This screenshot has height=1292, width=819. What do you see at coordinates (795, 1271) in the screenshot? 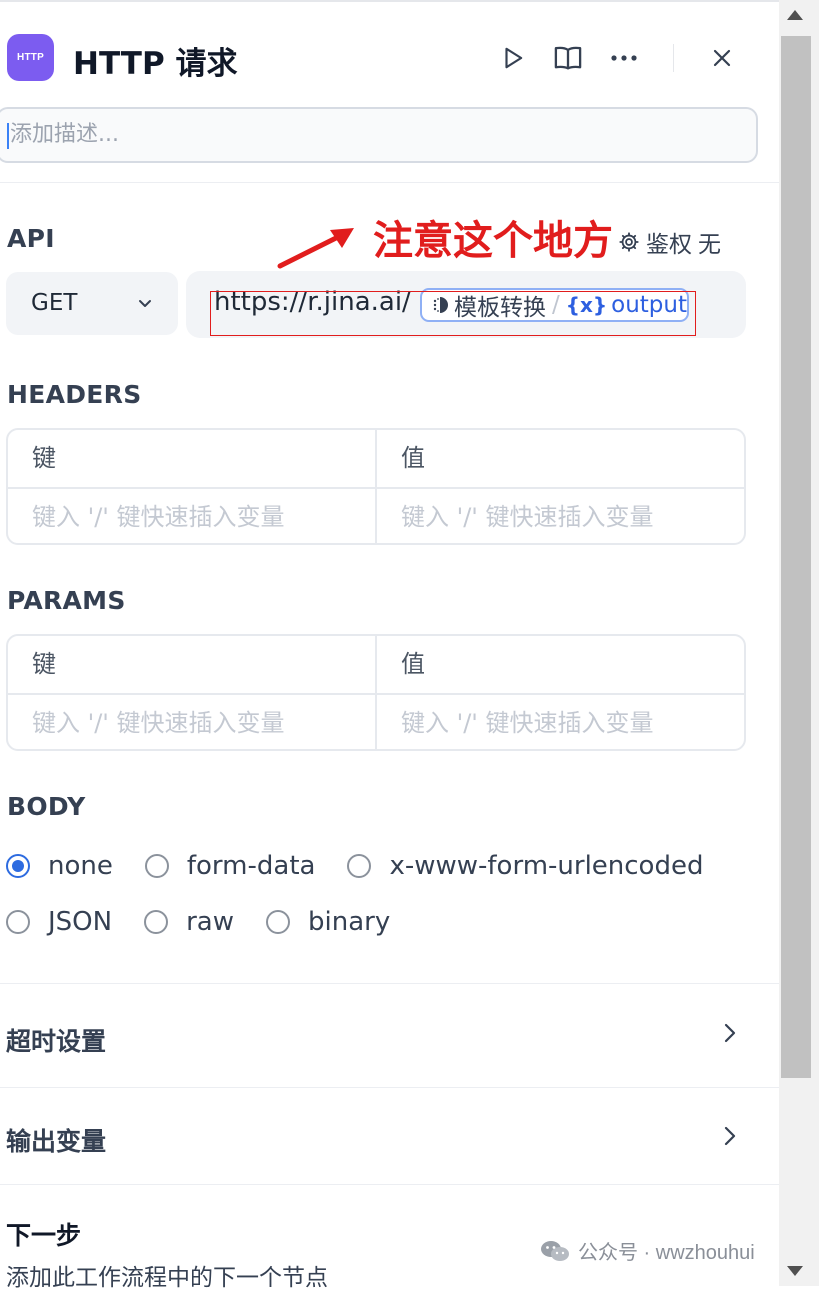
I see `scroll-down-arrow-icon` at bounding box center [795, 1271].